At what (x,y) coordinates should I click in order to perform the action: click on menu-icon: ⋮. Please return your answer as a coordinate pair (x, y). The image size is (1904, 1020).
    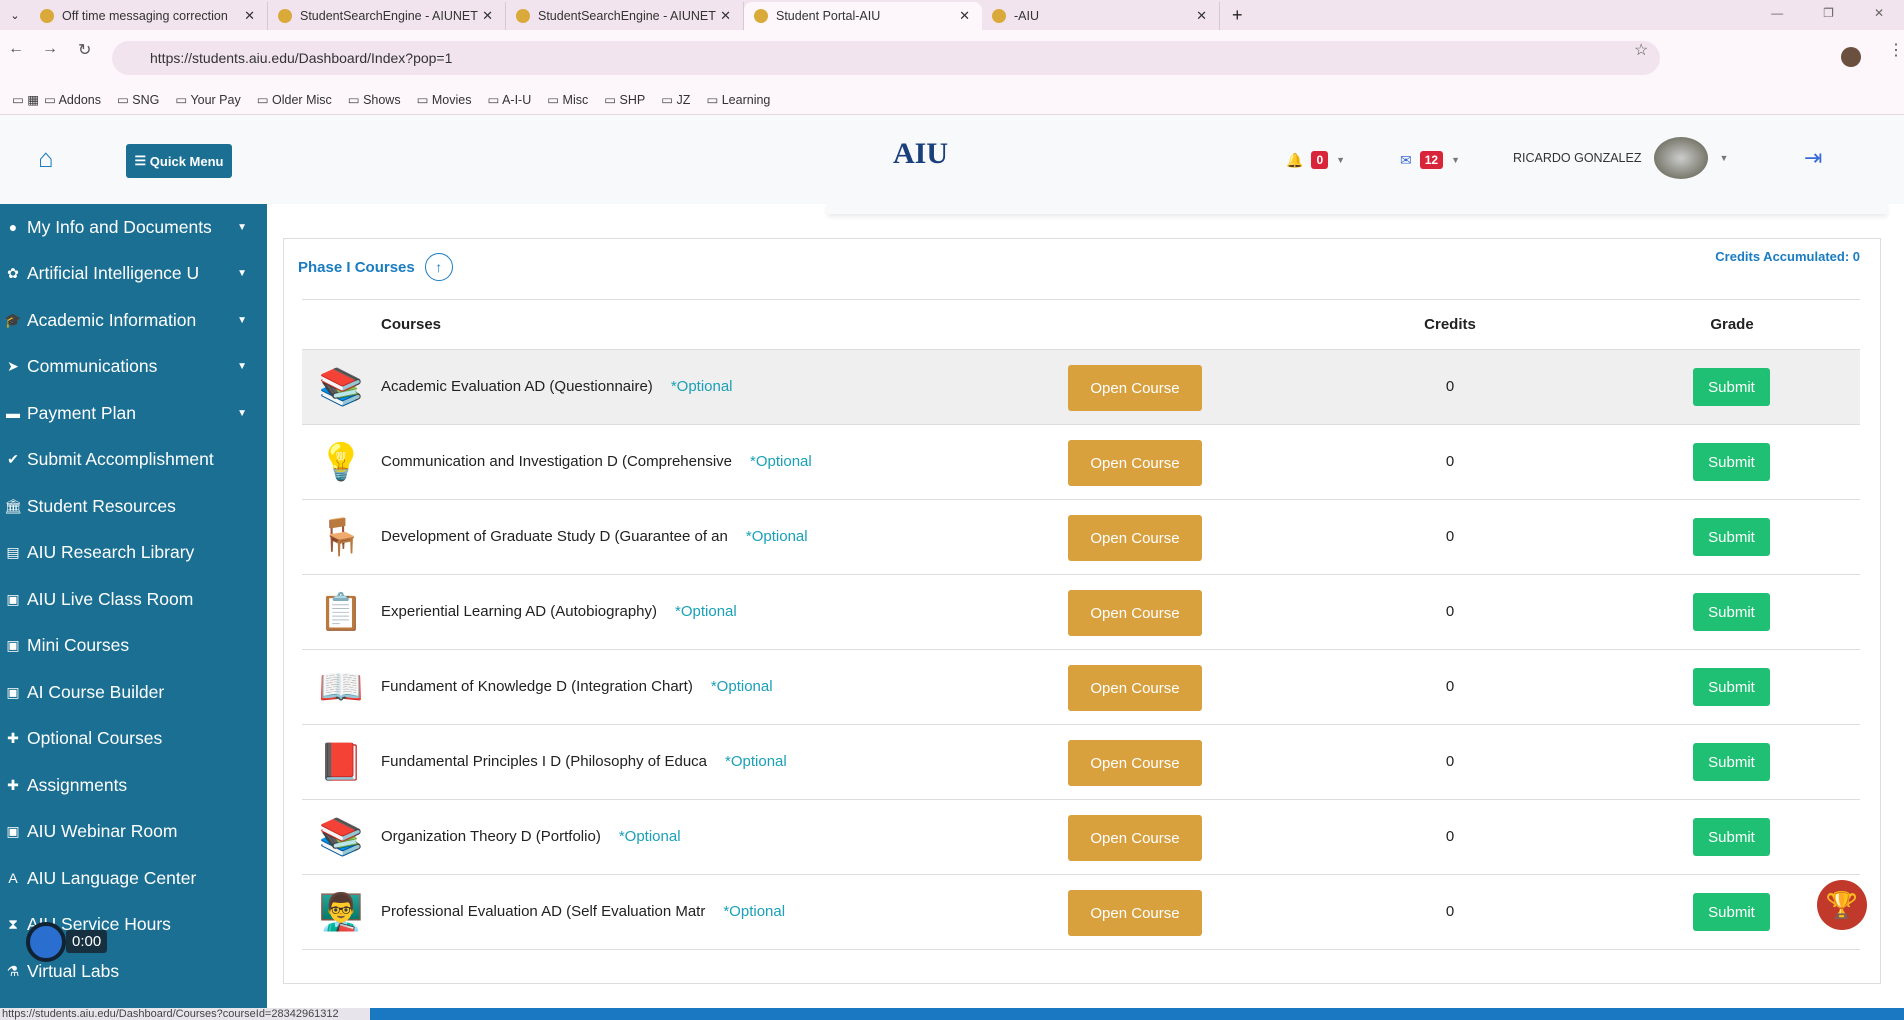
    Looking at the image, I should click on (1896, 50).